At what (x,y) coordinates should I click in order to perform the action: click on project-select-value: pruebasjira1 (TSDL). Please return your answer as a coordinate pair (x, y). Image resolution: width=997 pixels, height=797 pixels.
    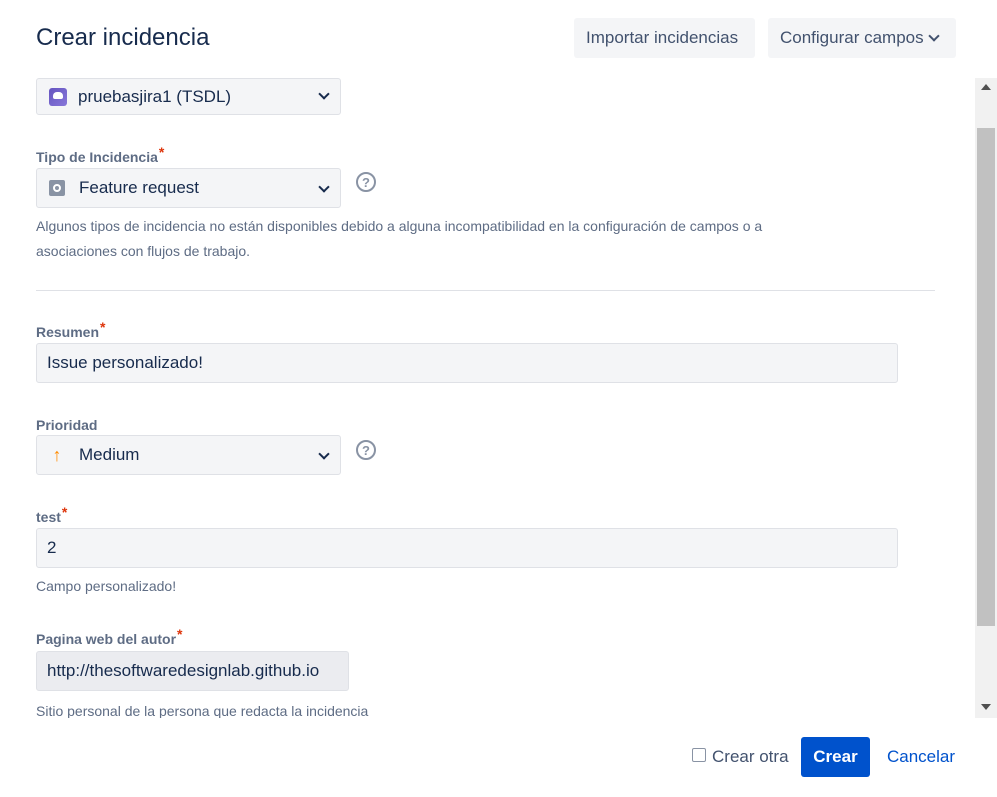
    Looking at the image, I should click on (155, 96).